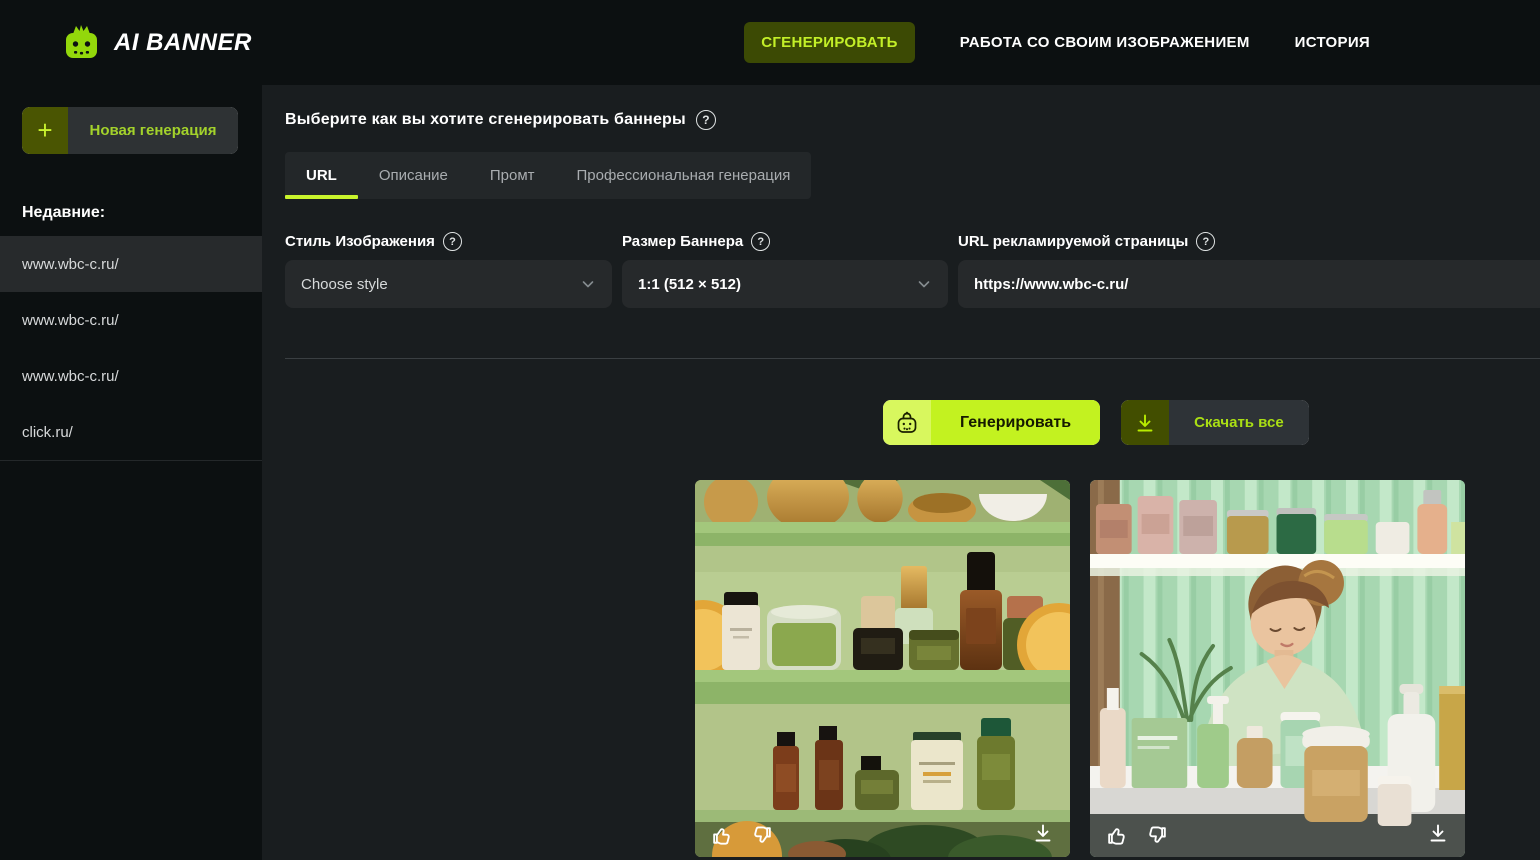 The width and height of the screenshot is (1540, 860). What do you see at coordinates (131, 432) in the screenshot?
I see `recent-item: click.ru/` at bounding box center [131, 432].